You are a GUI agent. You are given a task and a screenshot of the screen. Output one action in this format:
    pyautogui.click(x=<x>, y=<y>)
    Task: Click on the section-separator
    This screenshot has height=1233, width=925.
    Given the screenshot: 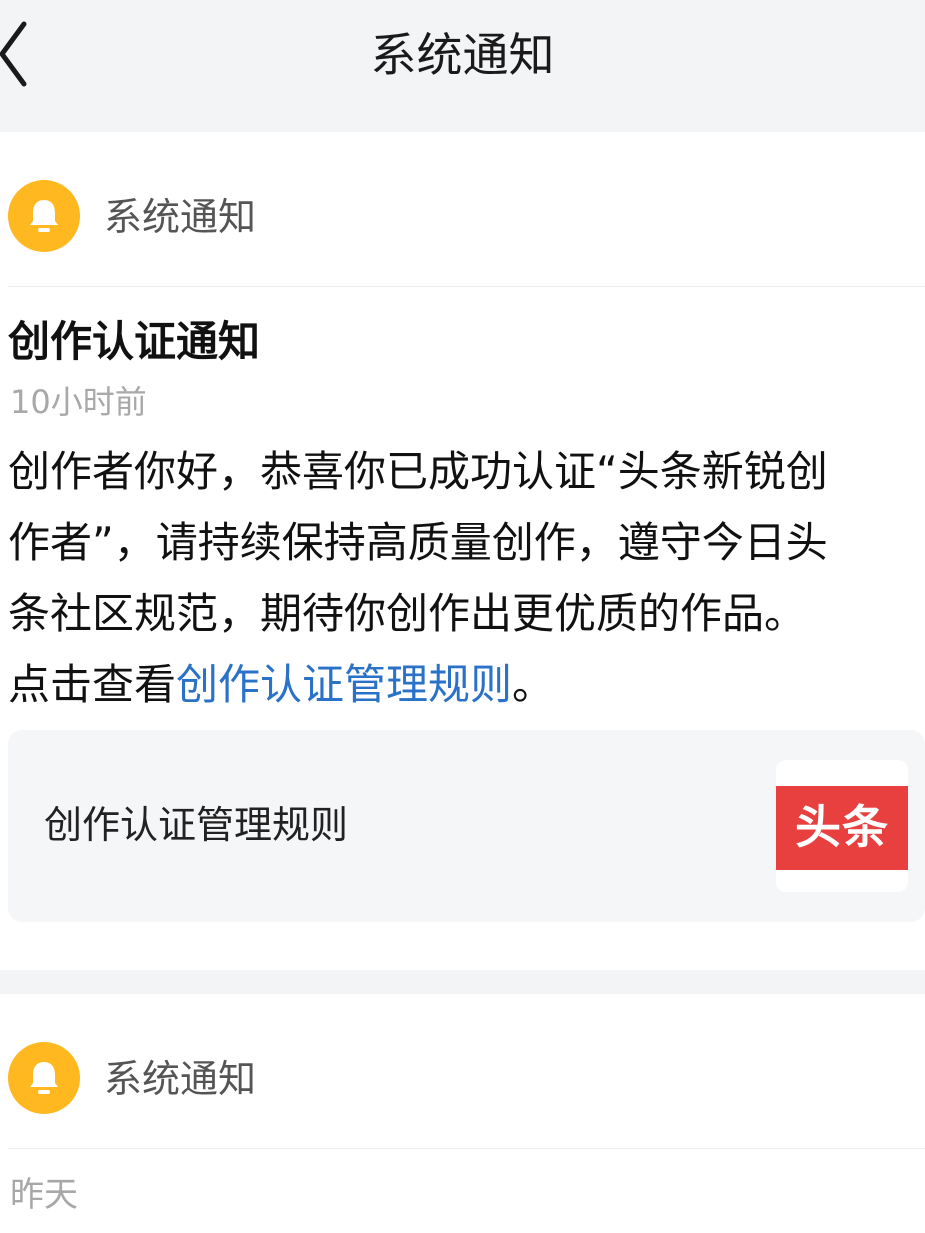 What is the action you would take?
    pyautogui.click(x=462, y=982)
    